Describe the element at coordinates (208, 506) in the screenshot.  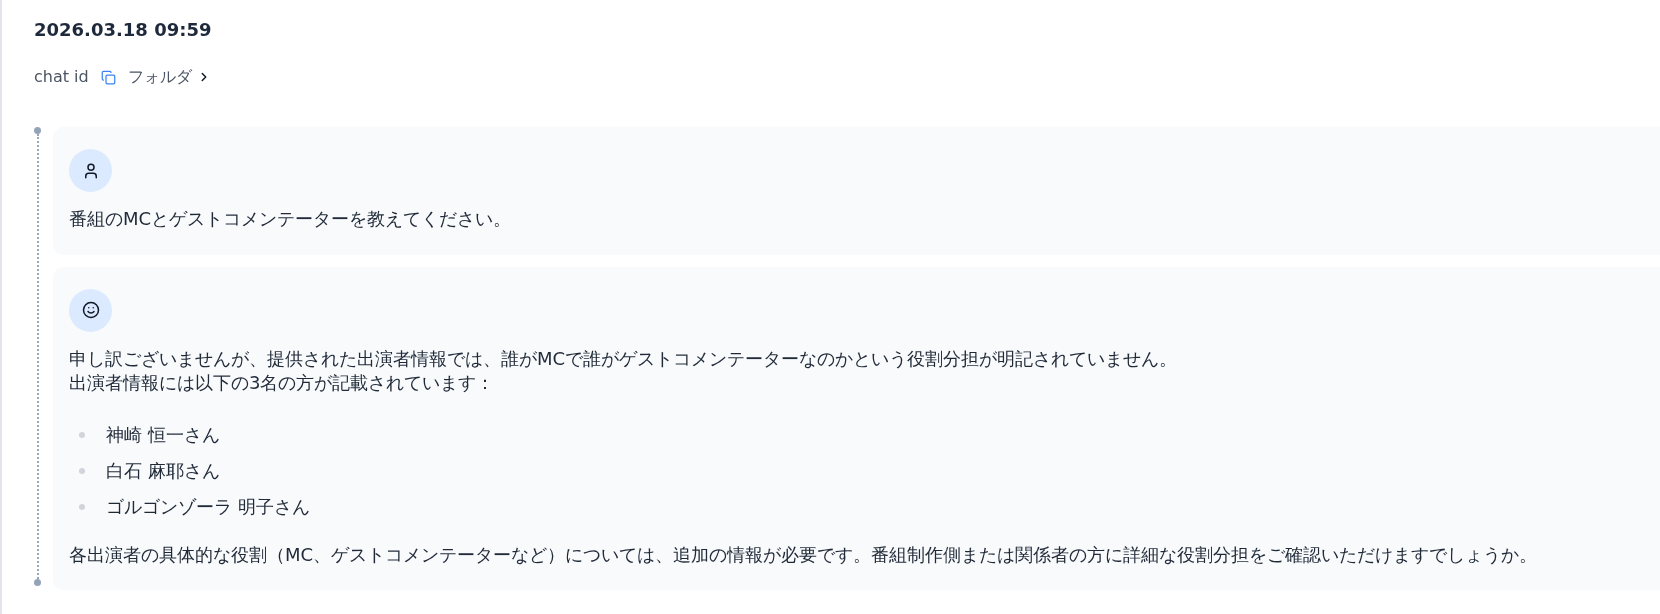
I see `list-item-text: ゴルゴンゾーラ 明子さん` at that location.